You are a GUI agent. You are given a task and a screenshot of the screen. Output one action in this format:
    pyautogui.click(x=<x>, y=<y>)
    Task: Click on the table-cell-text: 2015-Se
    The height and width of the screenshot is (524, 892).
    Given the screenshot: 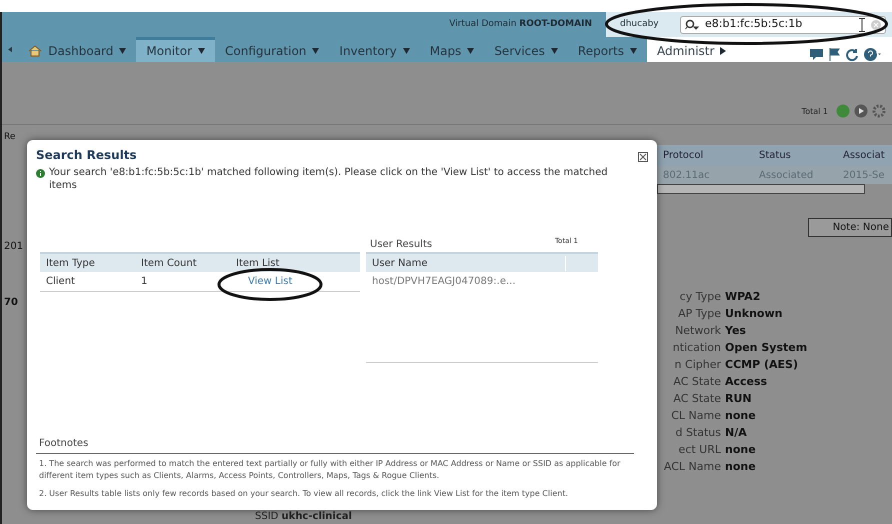 What is the action you would take?
    pyautogui.click(x=864, y=175)
    